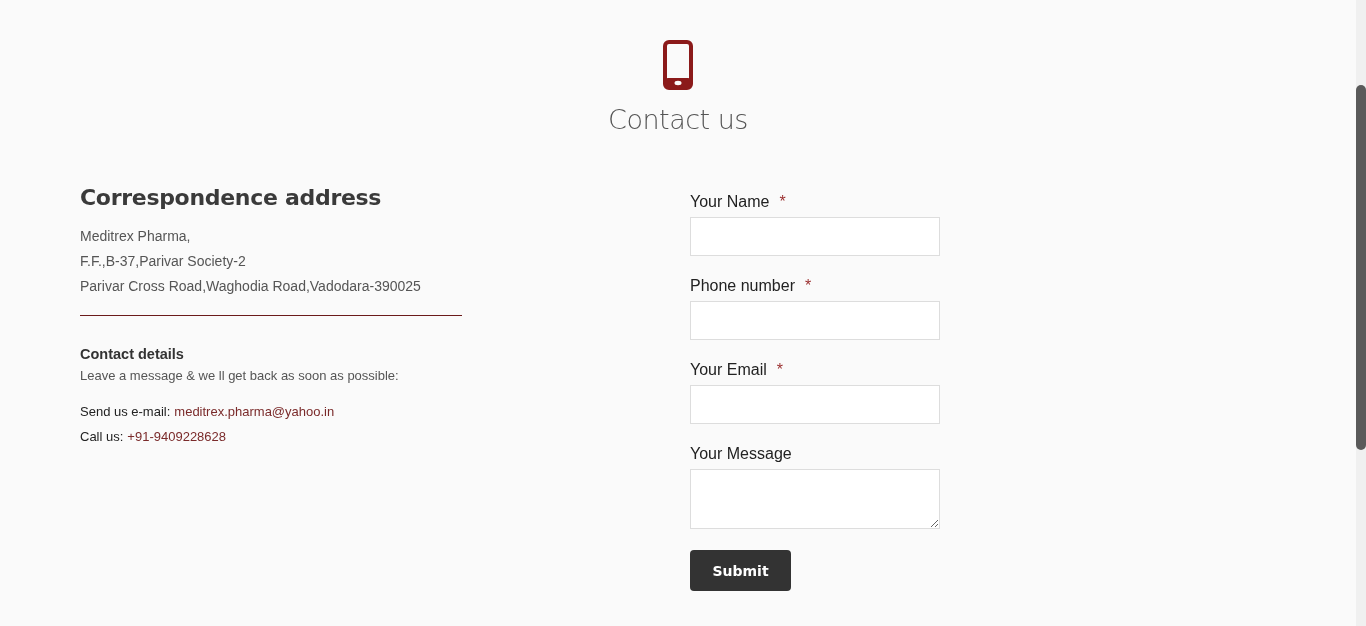  I want to click on section-heading: Correspondence address, so click(231, 197).